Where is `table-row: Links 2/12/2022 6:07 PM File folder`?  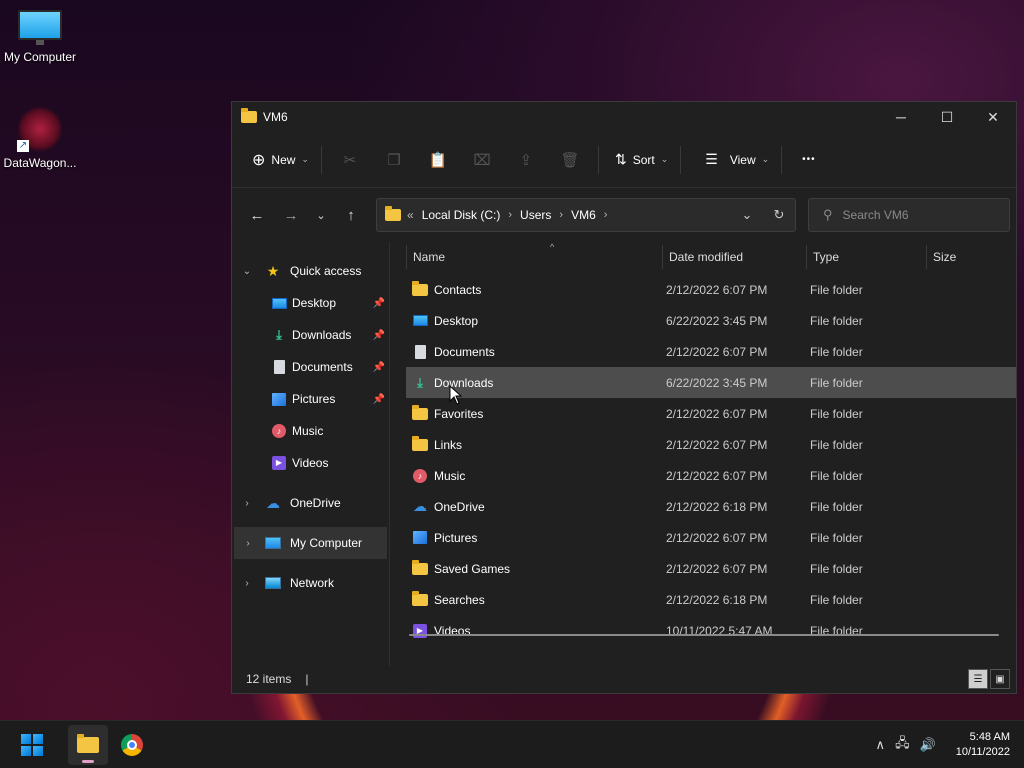 table-row: Links 2/12/2022 6:07 PM File folder is located at coordinates (711, 444).